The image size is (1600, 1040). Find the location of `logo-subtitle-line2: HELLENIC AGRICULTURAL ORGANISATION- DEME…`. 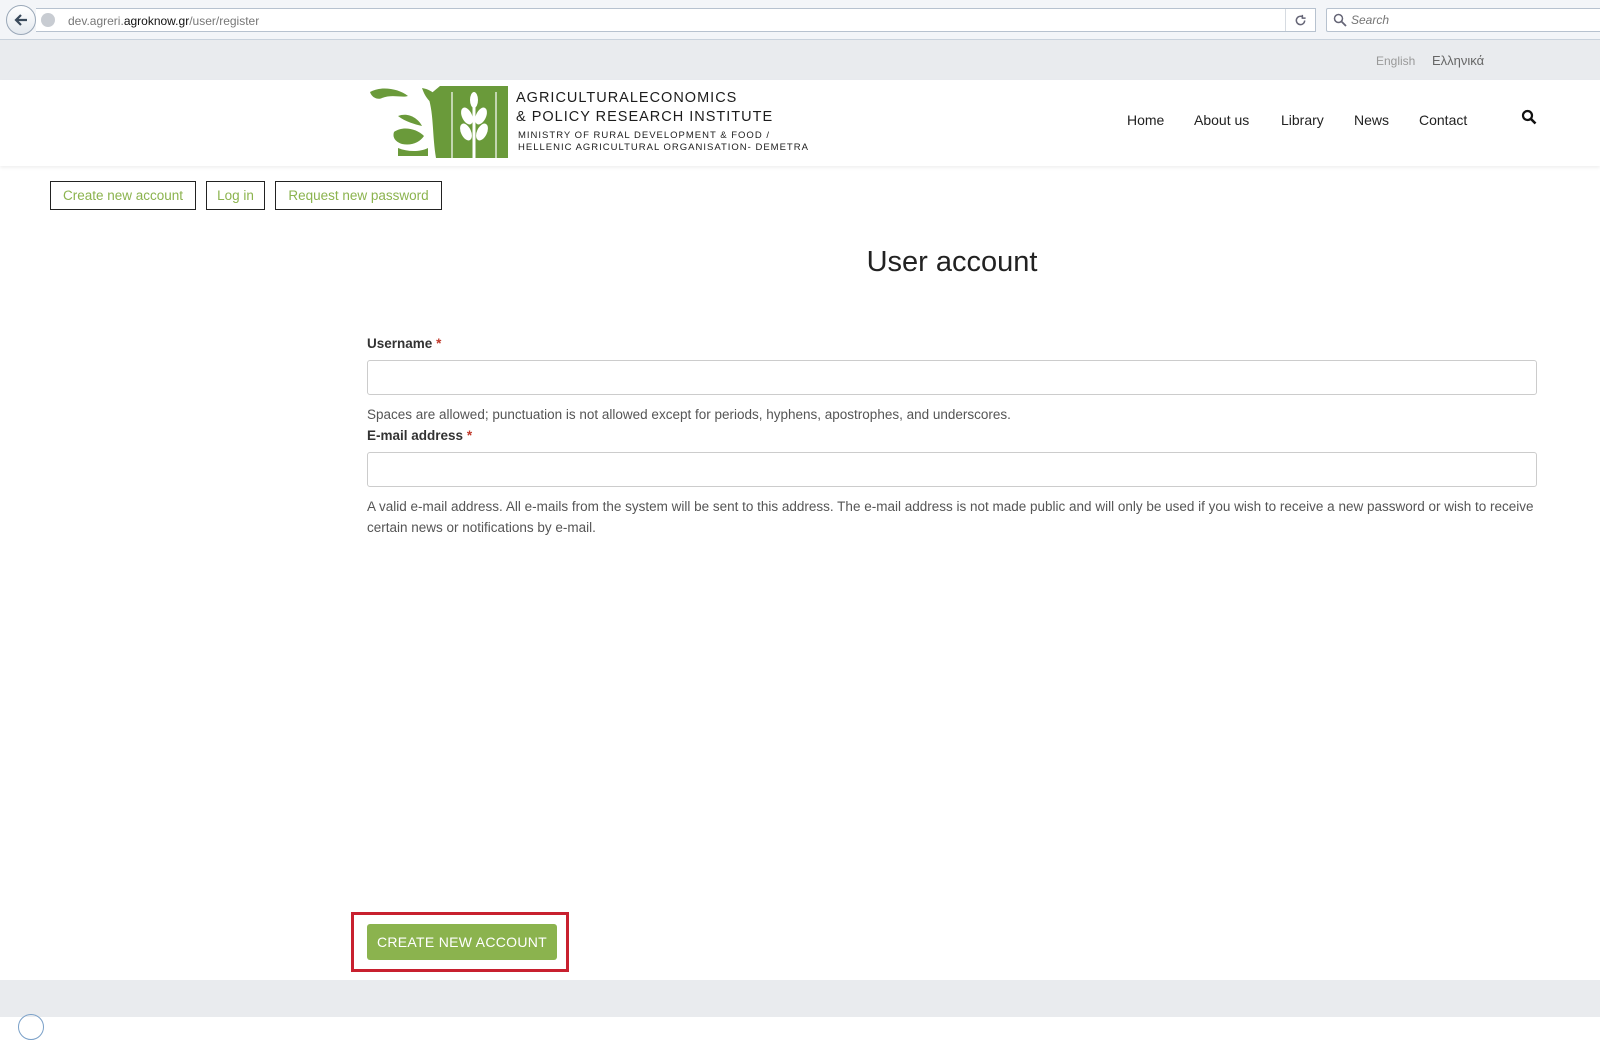

logo-subtitle-line2: HELLENIC AGRICULTURAL ORGANISATION- DEME… is located at coordinates (663, 147).